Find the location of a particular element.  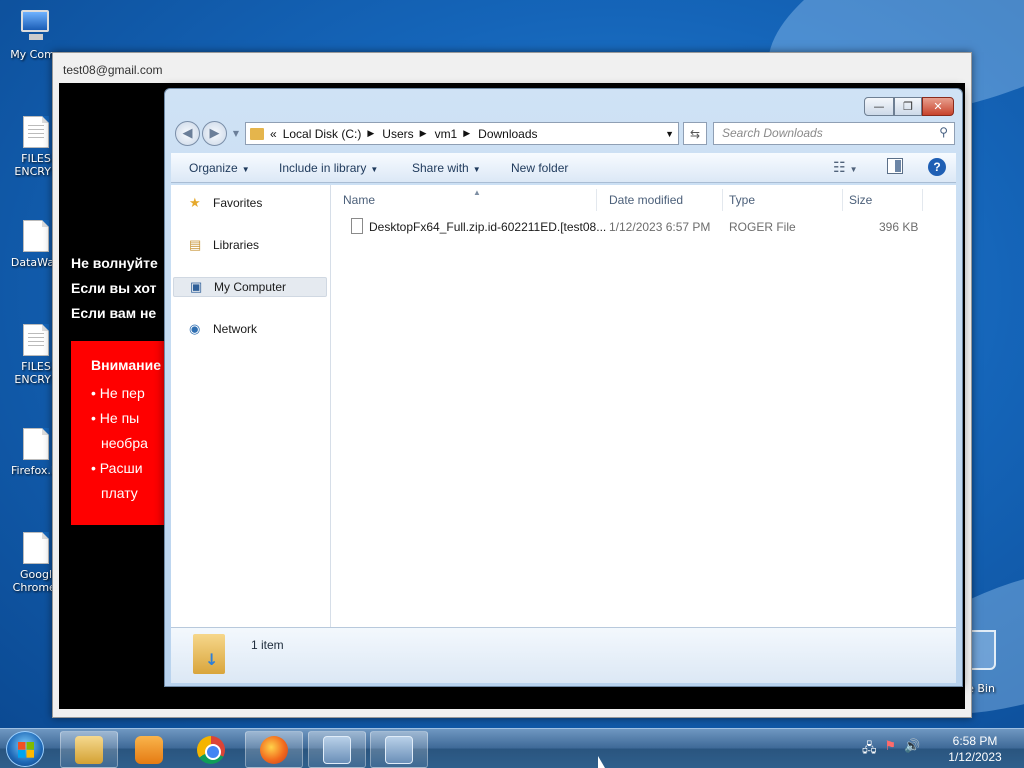

refresh-button: ⇆ is located at coordinates (695, 133).